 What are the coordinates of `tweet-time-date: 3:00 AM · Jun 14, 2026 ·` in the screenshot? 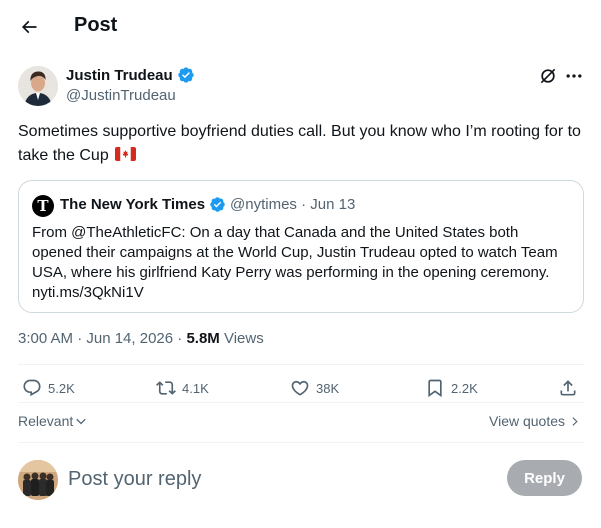 It's located at (102, 338).